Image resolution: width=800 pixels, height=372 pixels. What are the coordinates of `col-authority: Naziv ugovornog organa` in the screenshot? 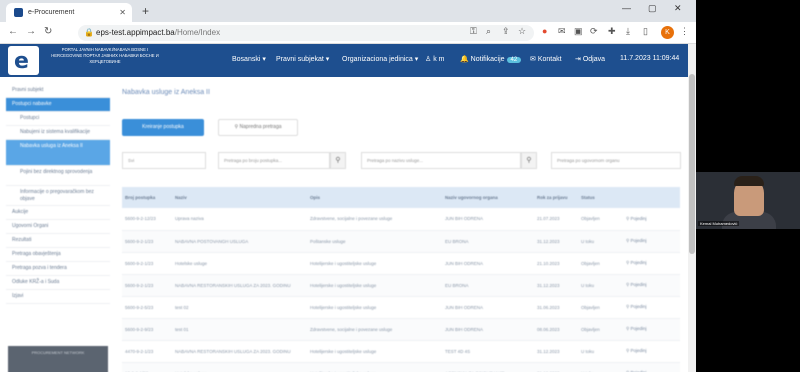 It's located at (488, 197).